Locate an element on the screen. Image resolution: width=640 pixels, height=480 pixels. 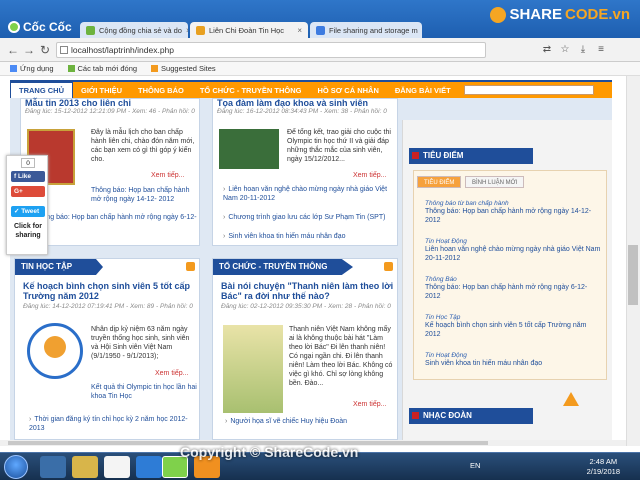
watermark: Copyright © ShareCode.vn is located at coordinates (269, 452).